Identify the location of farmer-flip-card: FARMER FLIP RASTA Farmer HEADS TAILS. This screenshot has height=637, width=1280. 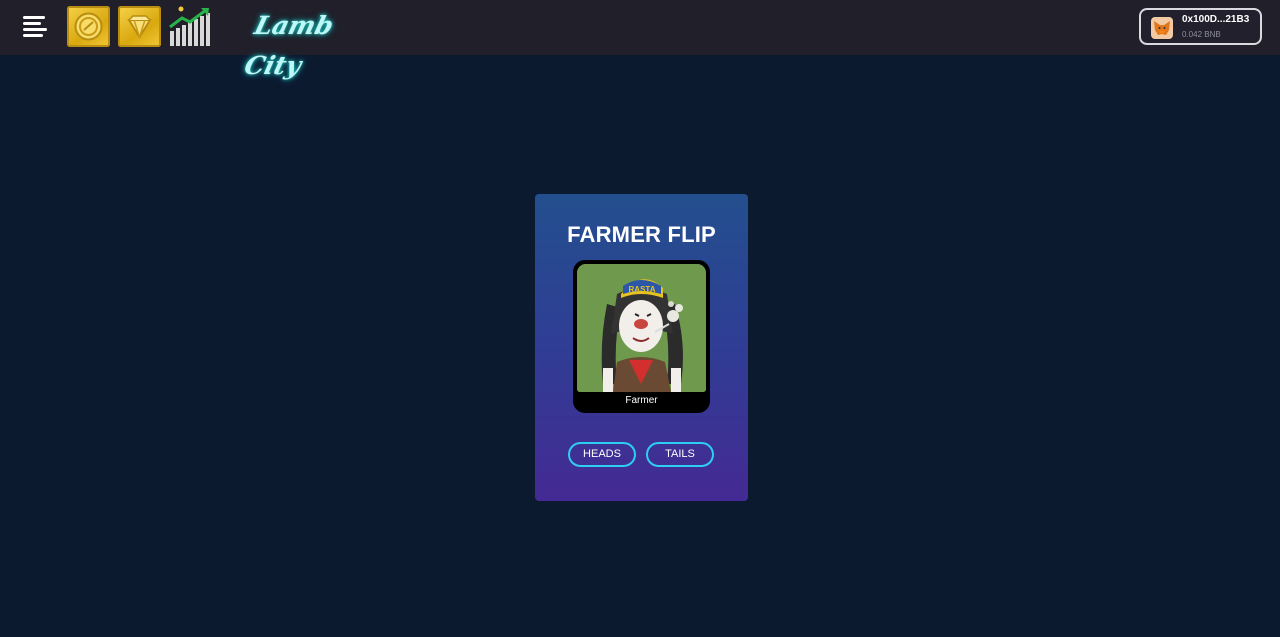
(641, 347).